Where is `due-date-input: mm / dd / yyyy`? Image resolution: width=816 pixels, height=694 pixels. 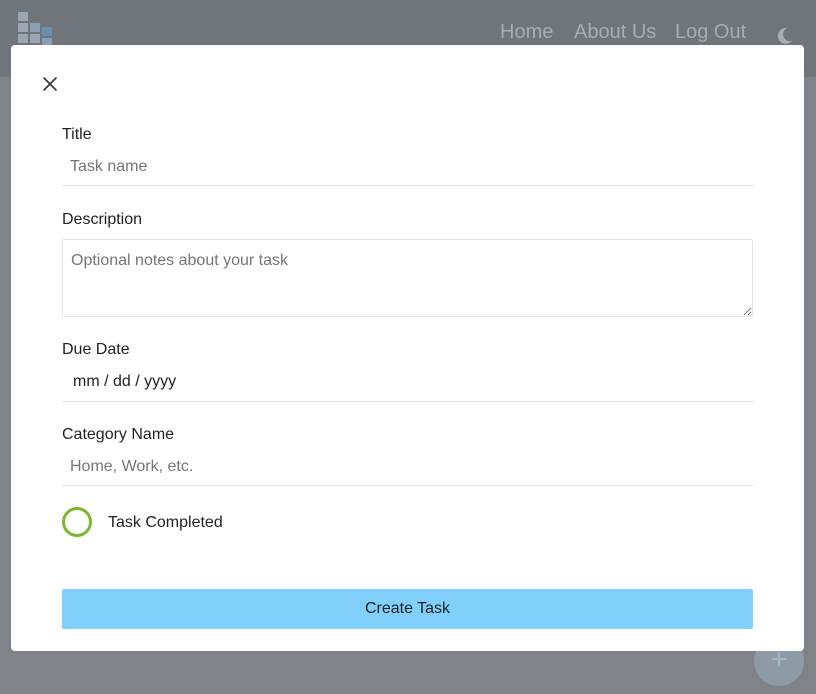
due-date-input: mm / dd / yyyy is located at coordinates (407, 382).